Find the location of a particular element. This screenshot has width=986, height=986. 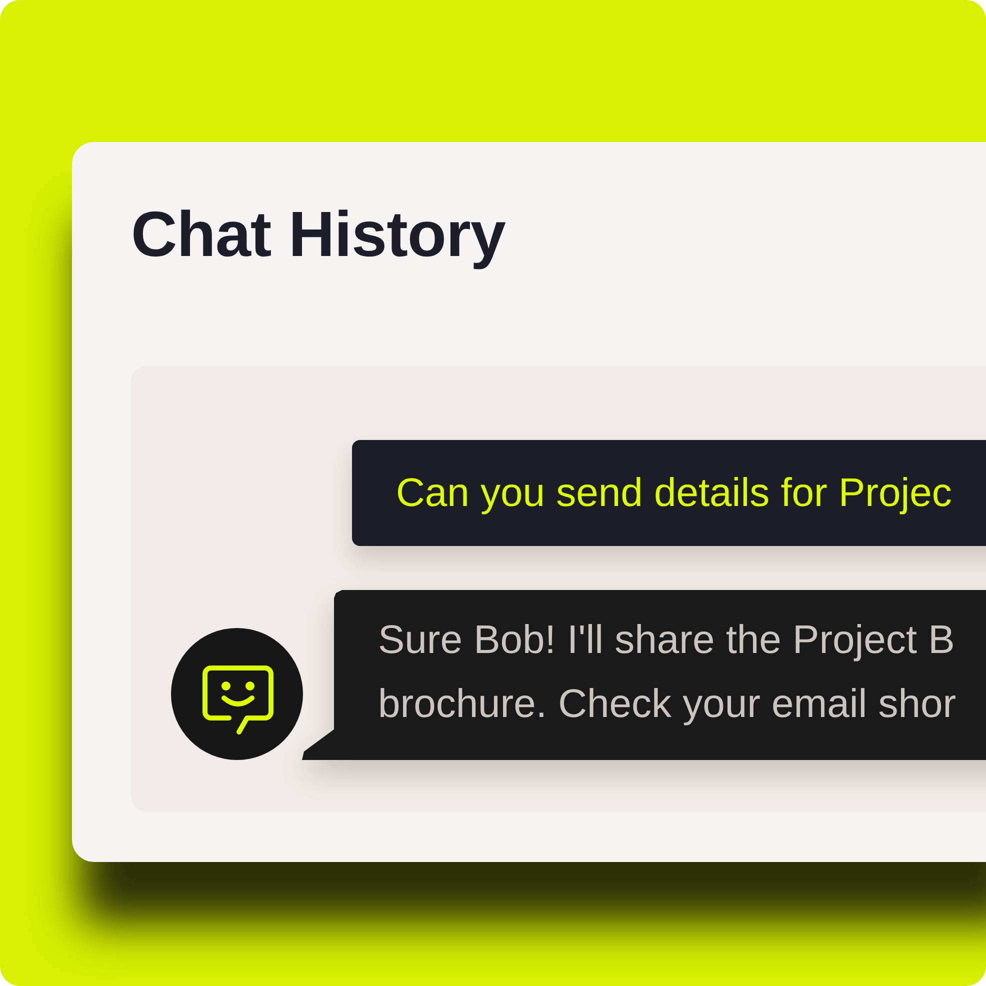

smiling-chat-icon is located at coordinates (237, 694).